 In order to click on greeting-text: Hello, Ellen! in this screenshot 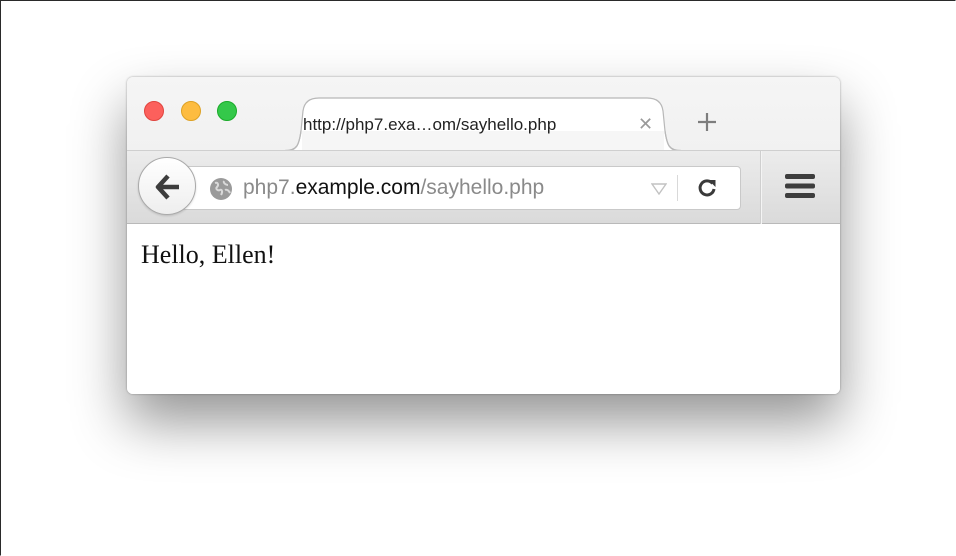, I will do `click(208, 254)`.